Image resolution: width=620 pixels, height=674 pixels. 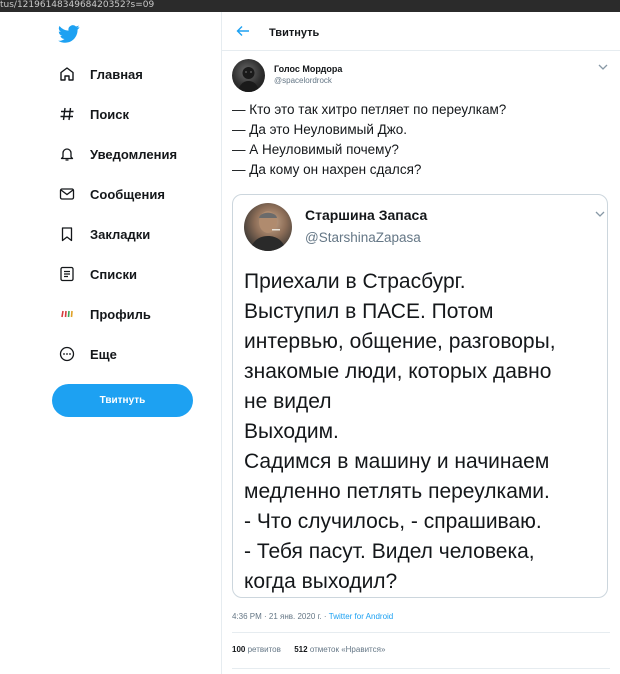 What do you see at coordinates (303, 80) in the screenshot?
I see `author-handle: @spacelordrock` at bounding box center [303, 80].